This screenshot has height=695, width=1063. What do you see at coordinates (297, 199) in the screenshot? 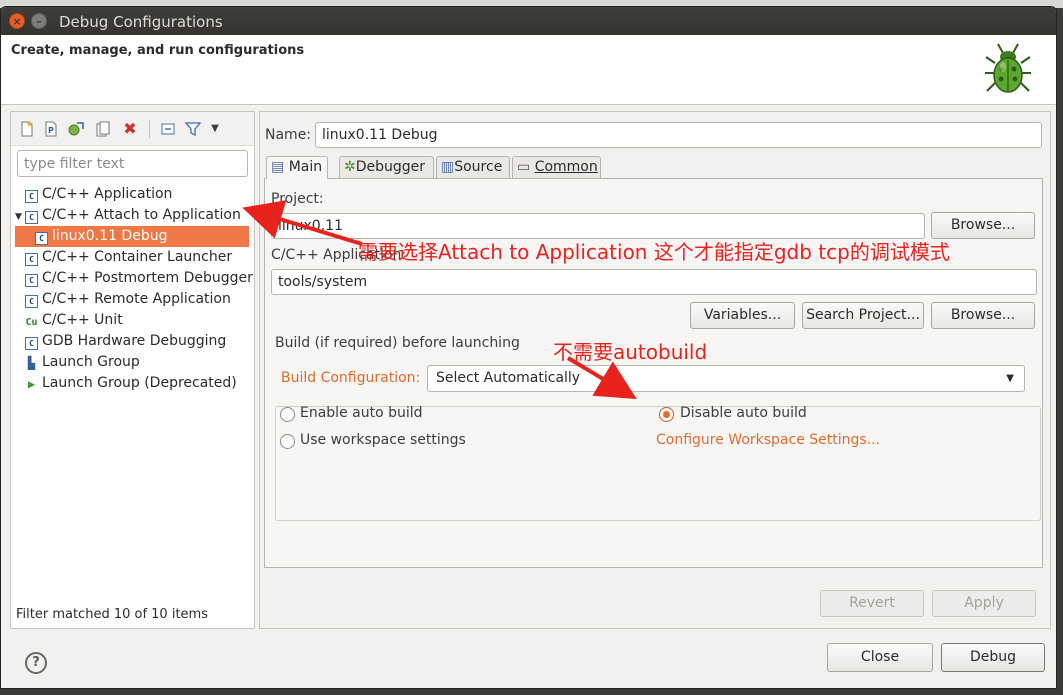
I see `project-label: Project:` at bounding box center [297, 199].